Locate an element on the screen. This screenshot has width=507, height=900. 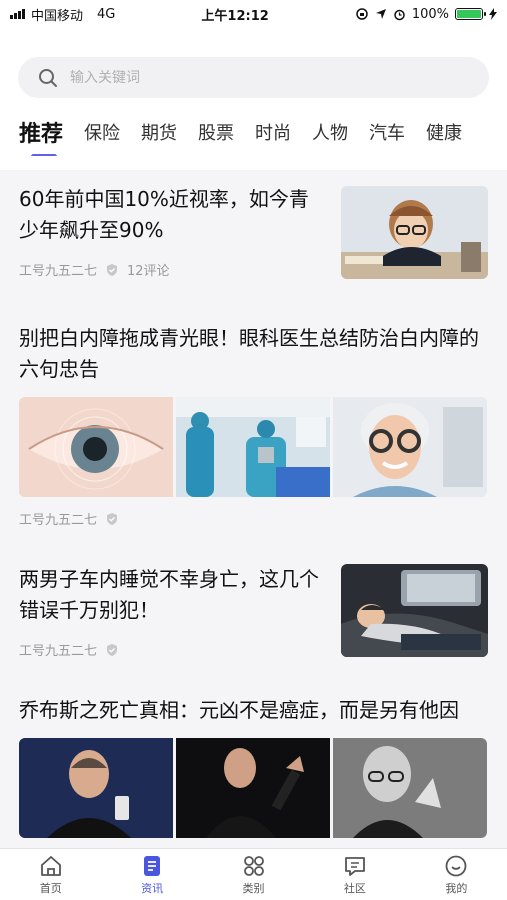
tab-insurance: 保险 is located at coordinates (102, 132).